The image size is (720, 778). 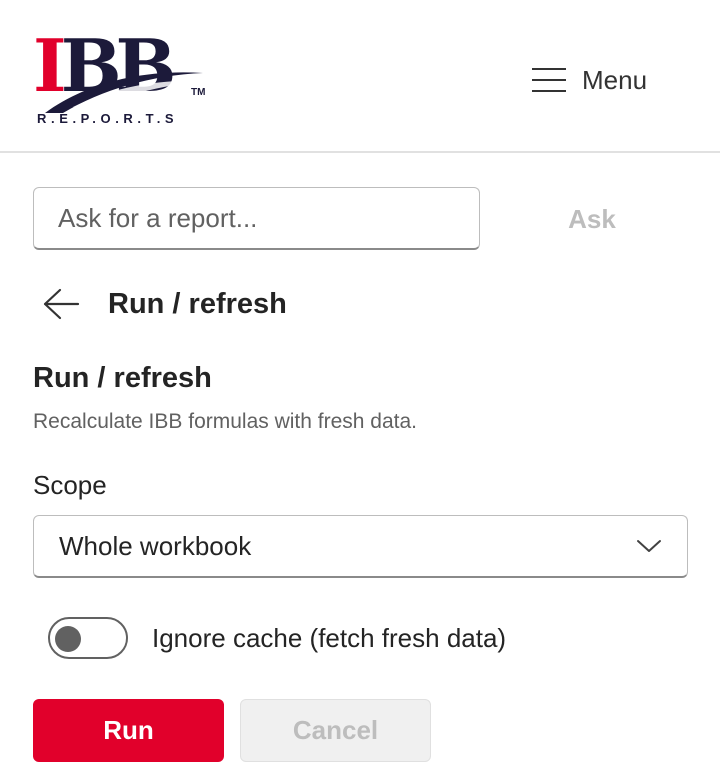 What do you see at coordinates (615, 79) in the screenshot?
I see `menu-label: Menu` at bounding box center [615, 79].